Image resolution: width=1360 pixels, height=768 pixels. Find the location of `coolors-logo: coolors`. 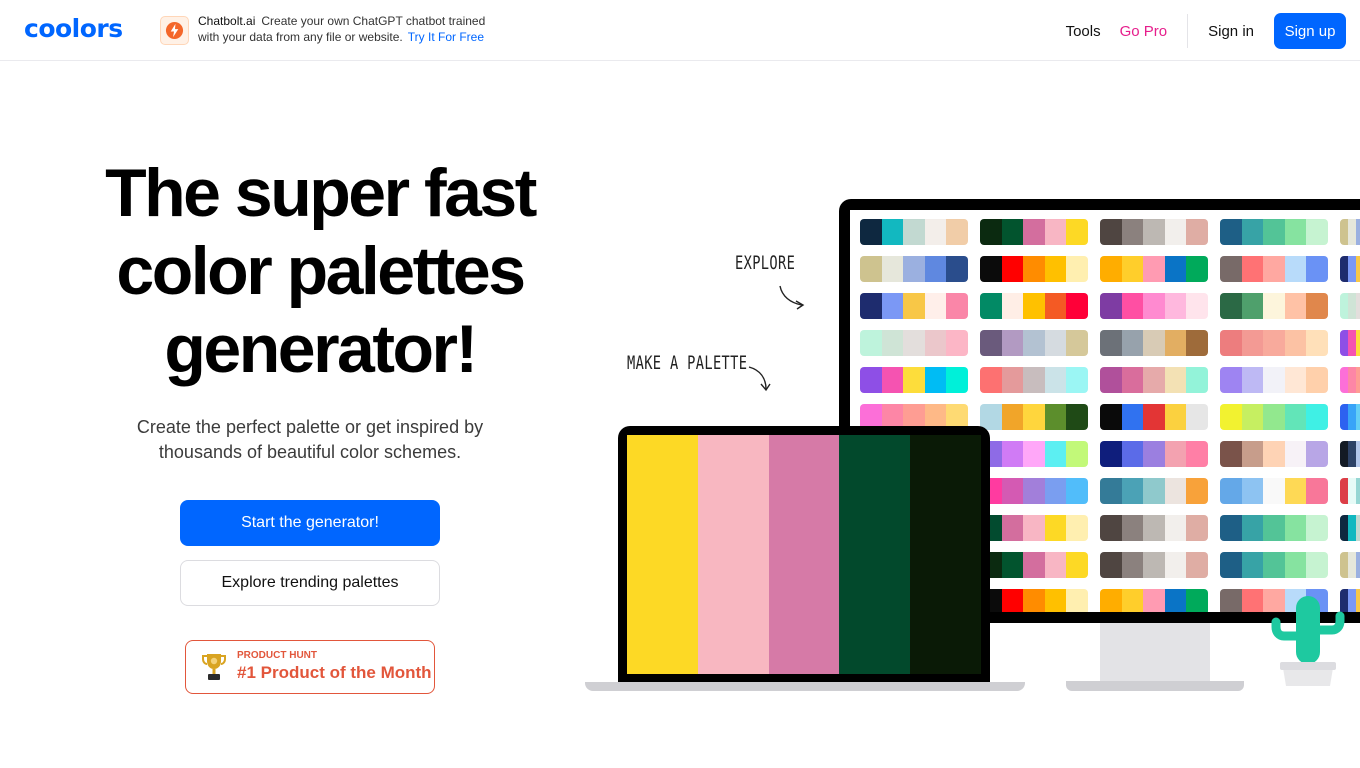

coolors-logo: coolors is located at coordinates (73, 28).